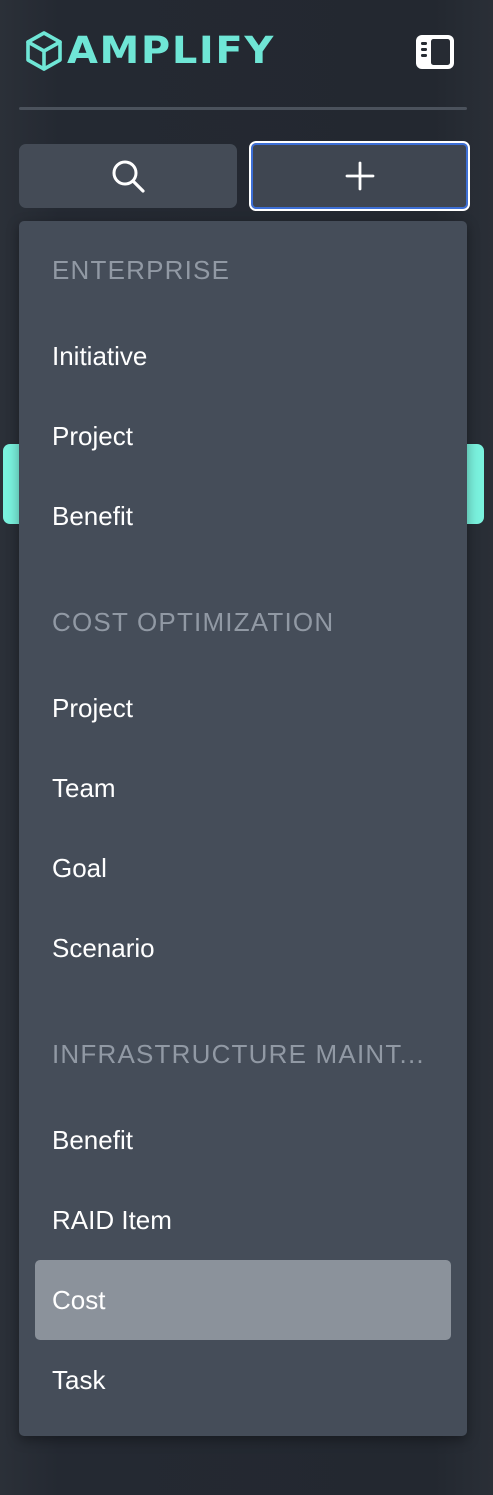  I want to click on menu-item-enterprise-benefit: Benefit, so click(243, 516).